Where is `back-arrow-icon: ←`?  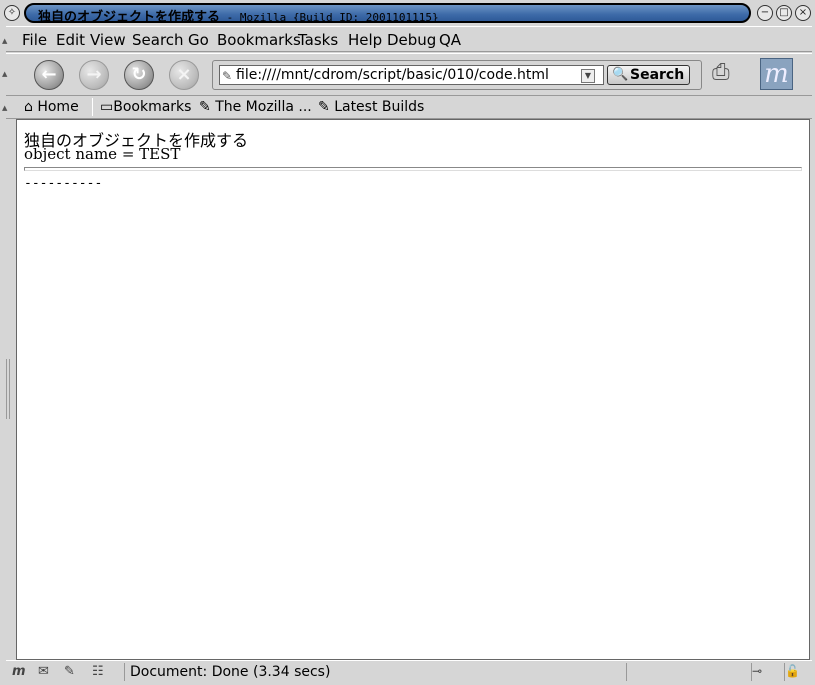 back-arrow-icon: ← is located at coordinates (49, 75).